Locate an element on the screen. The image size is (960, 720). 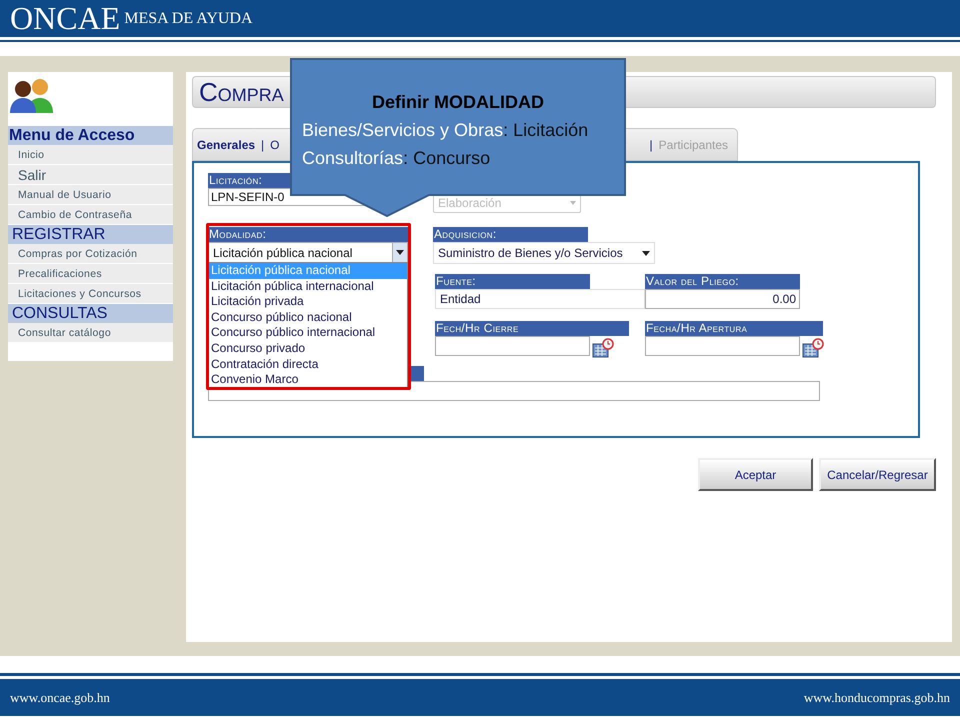
tab: O is located at coordinates (275, 145).